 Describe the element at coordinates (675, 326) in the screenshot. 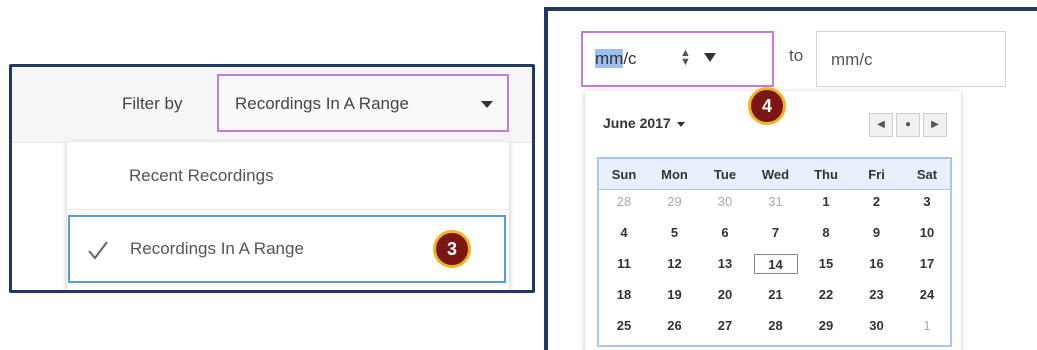

I see `calendar-day: 26` at that location.